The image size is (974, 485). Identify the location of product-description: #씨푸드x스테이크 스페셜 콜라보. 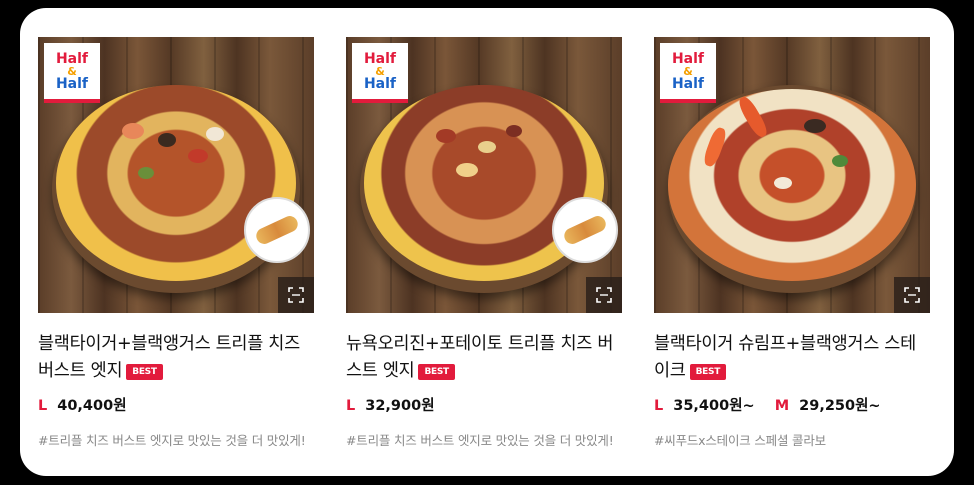
(740, 440).